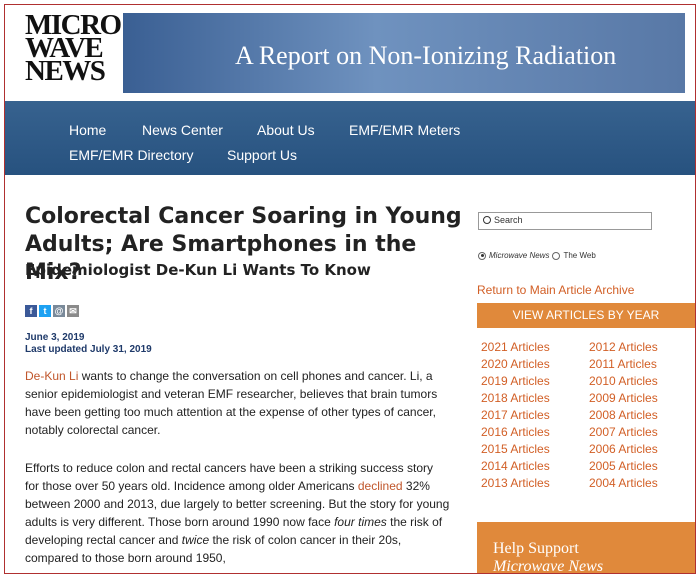  I want to click on year-link-2012: 2012 Articles, so click(623, 347).